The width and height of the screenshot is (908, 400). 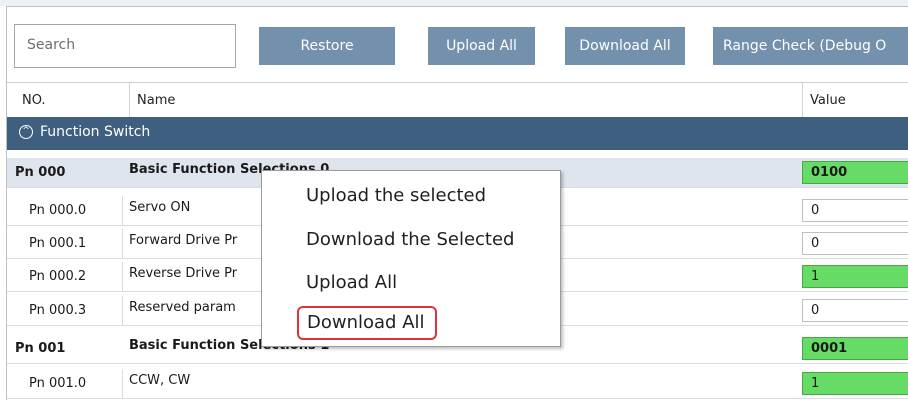 I want to click on column-header-no: NO., so click(x=34, y=100).